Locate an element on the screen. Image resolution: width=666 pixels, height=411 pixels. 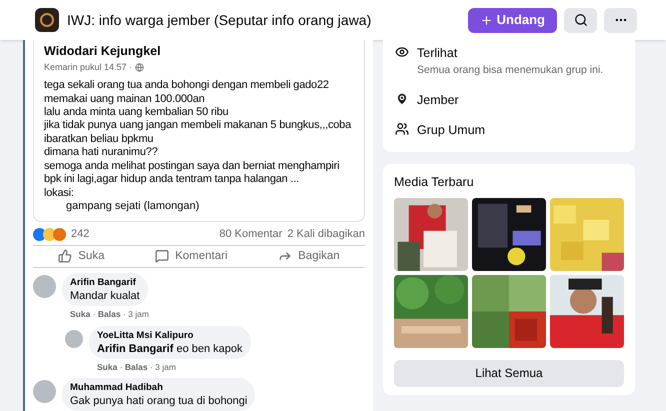
post-time: Kemarin pukul 14.57 · is located at coordinates (88, 67).